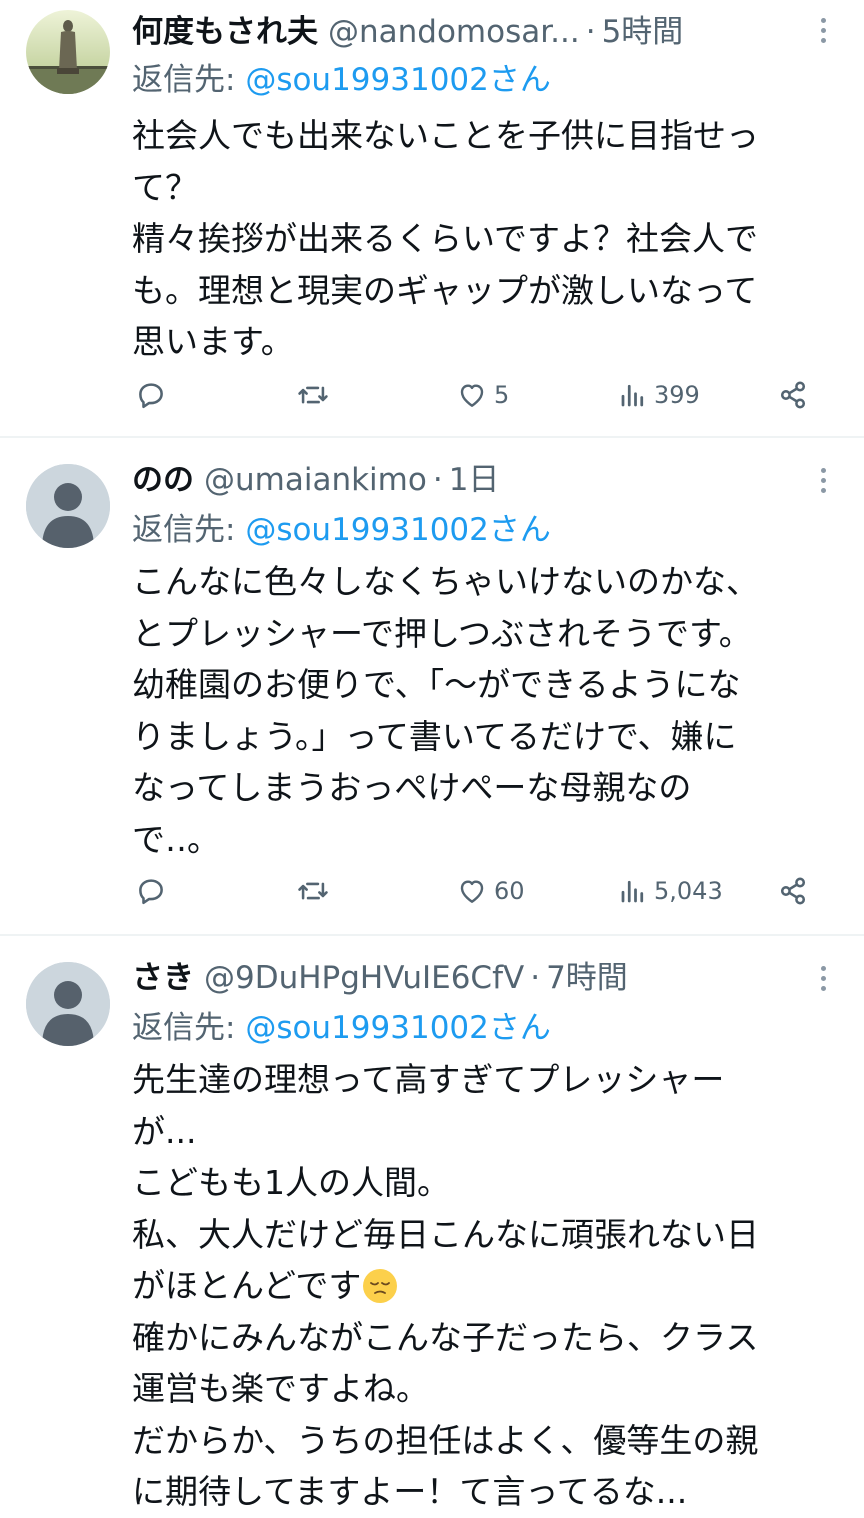 The height and width of the screenshot is (1518, 864). What do you see at coordinates (502, 395) in the screenshot?
I see `like-count: 5` at bounding box center [502, 395].